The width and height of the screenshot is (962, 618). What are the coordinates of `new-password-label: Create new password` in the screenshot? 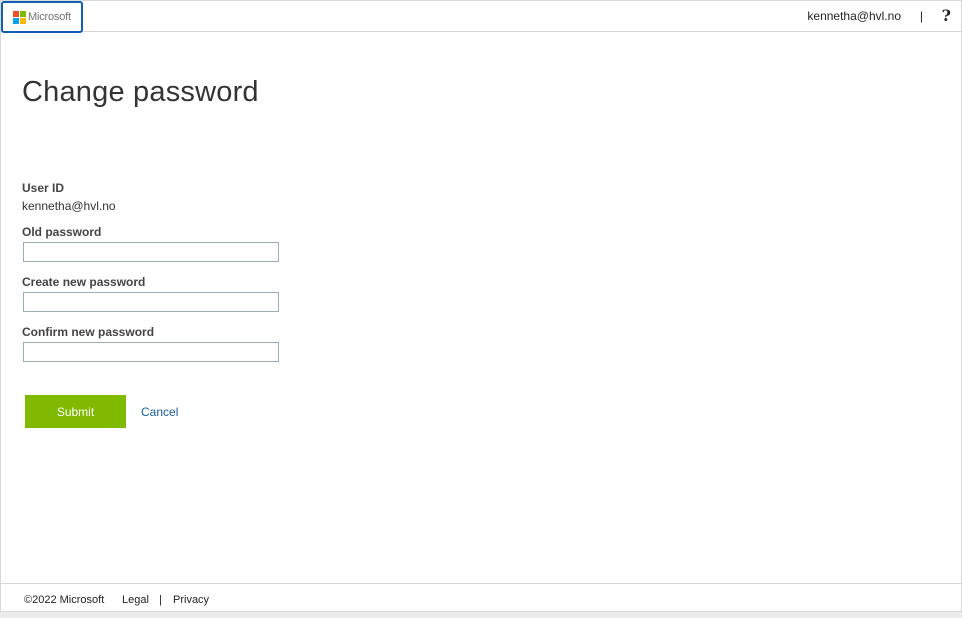 It's located at (84, 282).